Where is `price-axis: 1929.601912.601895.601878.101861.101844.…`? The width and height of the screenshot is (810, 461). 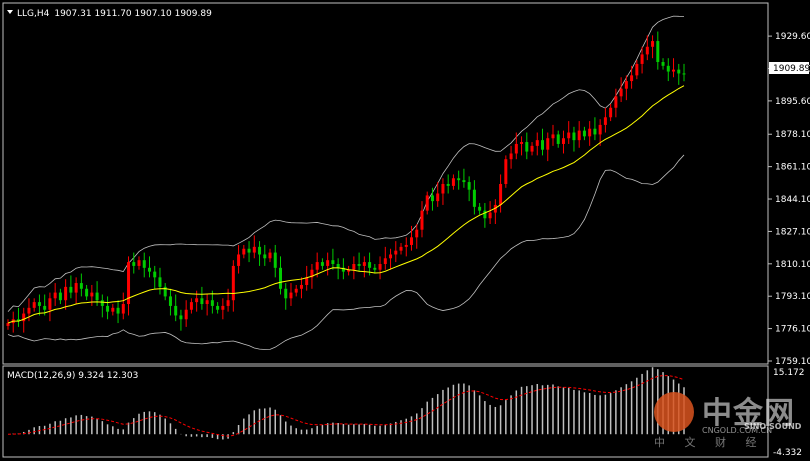
price-axis: 1929.601912.601895.601878.101861.101844.… is located at coordinates (789, 199).